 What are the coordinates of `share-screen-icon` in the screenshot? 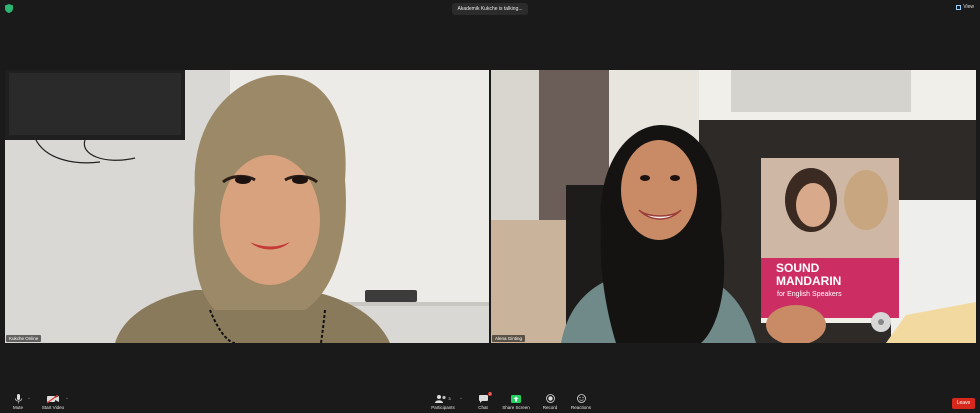 It's located at (516, 398).